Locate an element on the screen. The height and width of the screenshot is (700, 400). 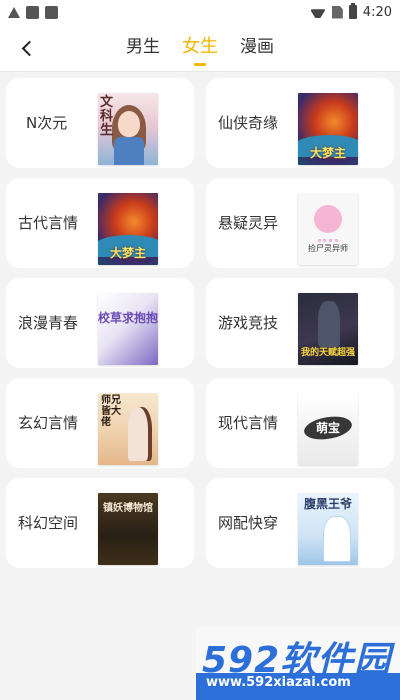
category-card-scifi: 科幻空间 镇妖博物馆 is located at coordinates (100, 523).